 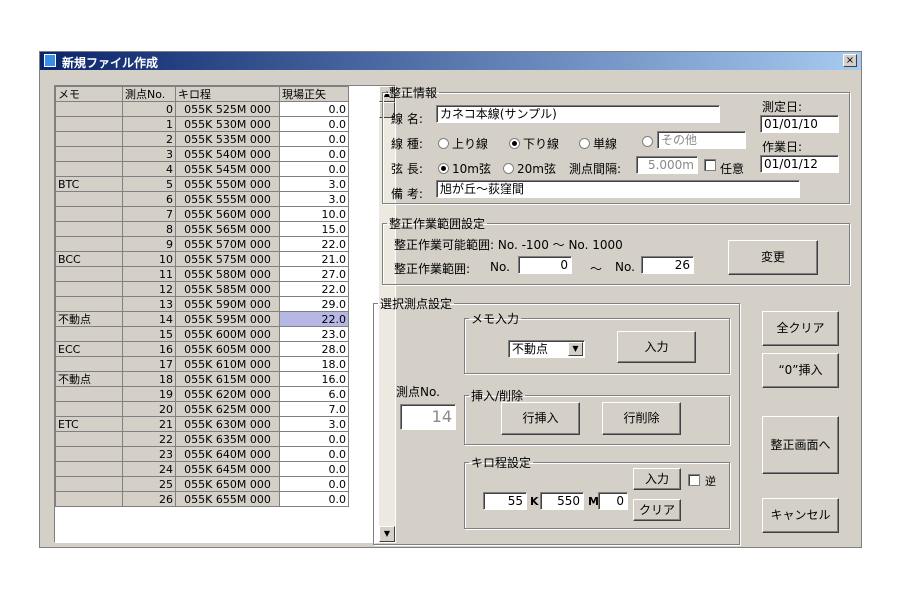 What do you see at coordinates (800, 328) in the screenshot?
I see `clear-all-button: 全クリア` at bounding box center [800, 328].